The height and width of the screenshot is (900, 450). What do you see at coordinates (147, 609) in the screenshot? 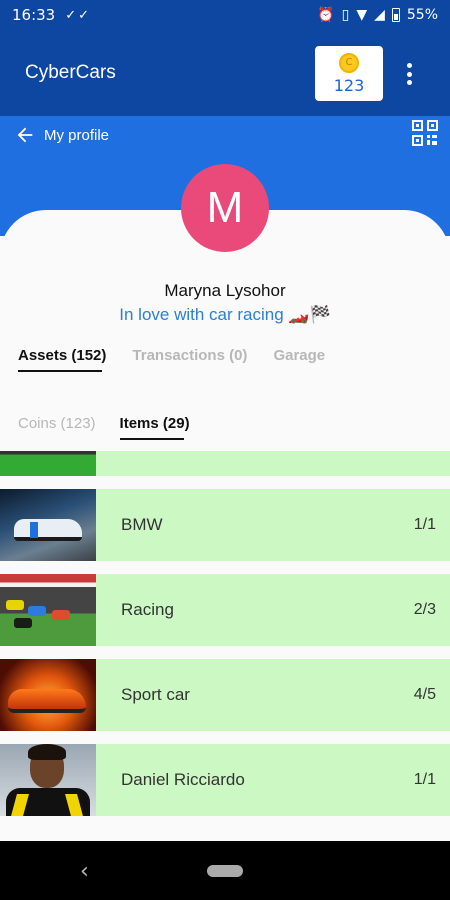
I see `item-label: Racing` at bounding box center [147, 609].